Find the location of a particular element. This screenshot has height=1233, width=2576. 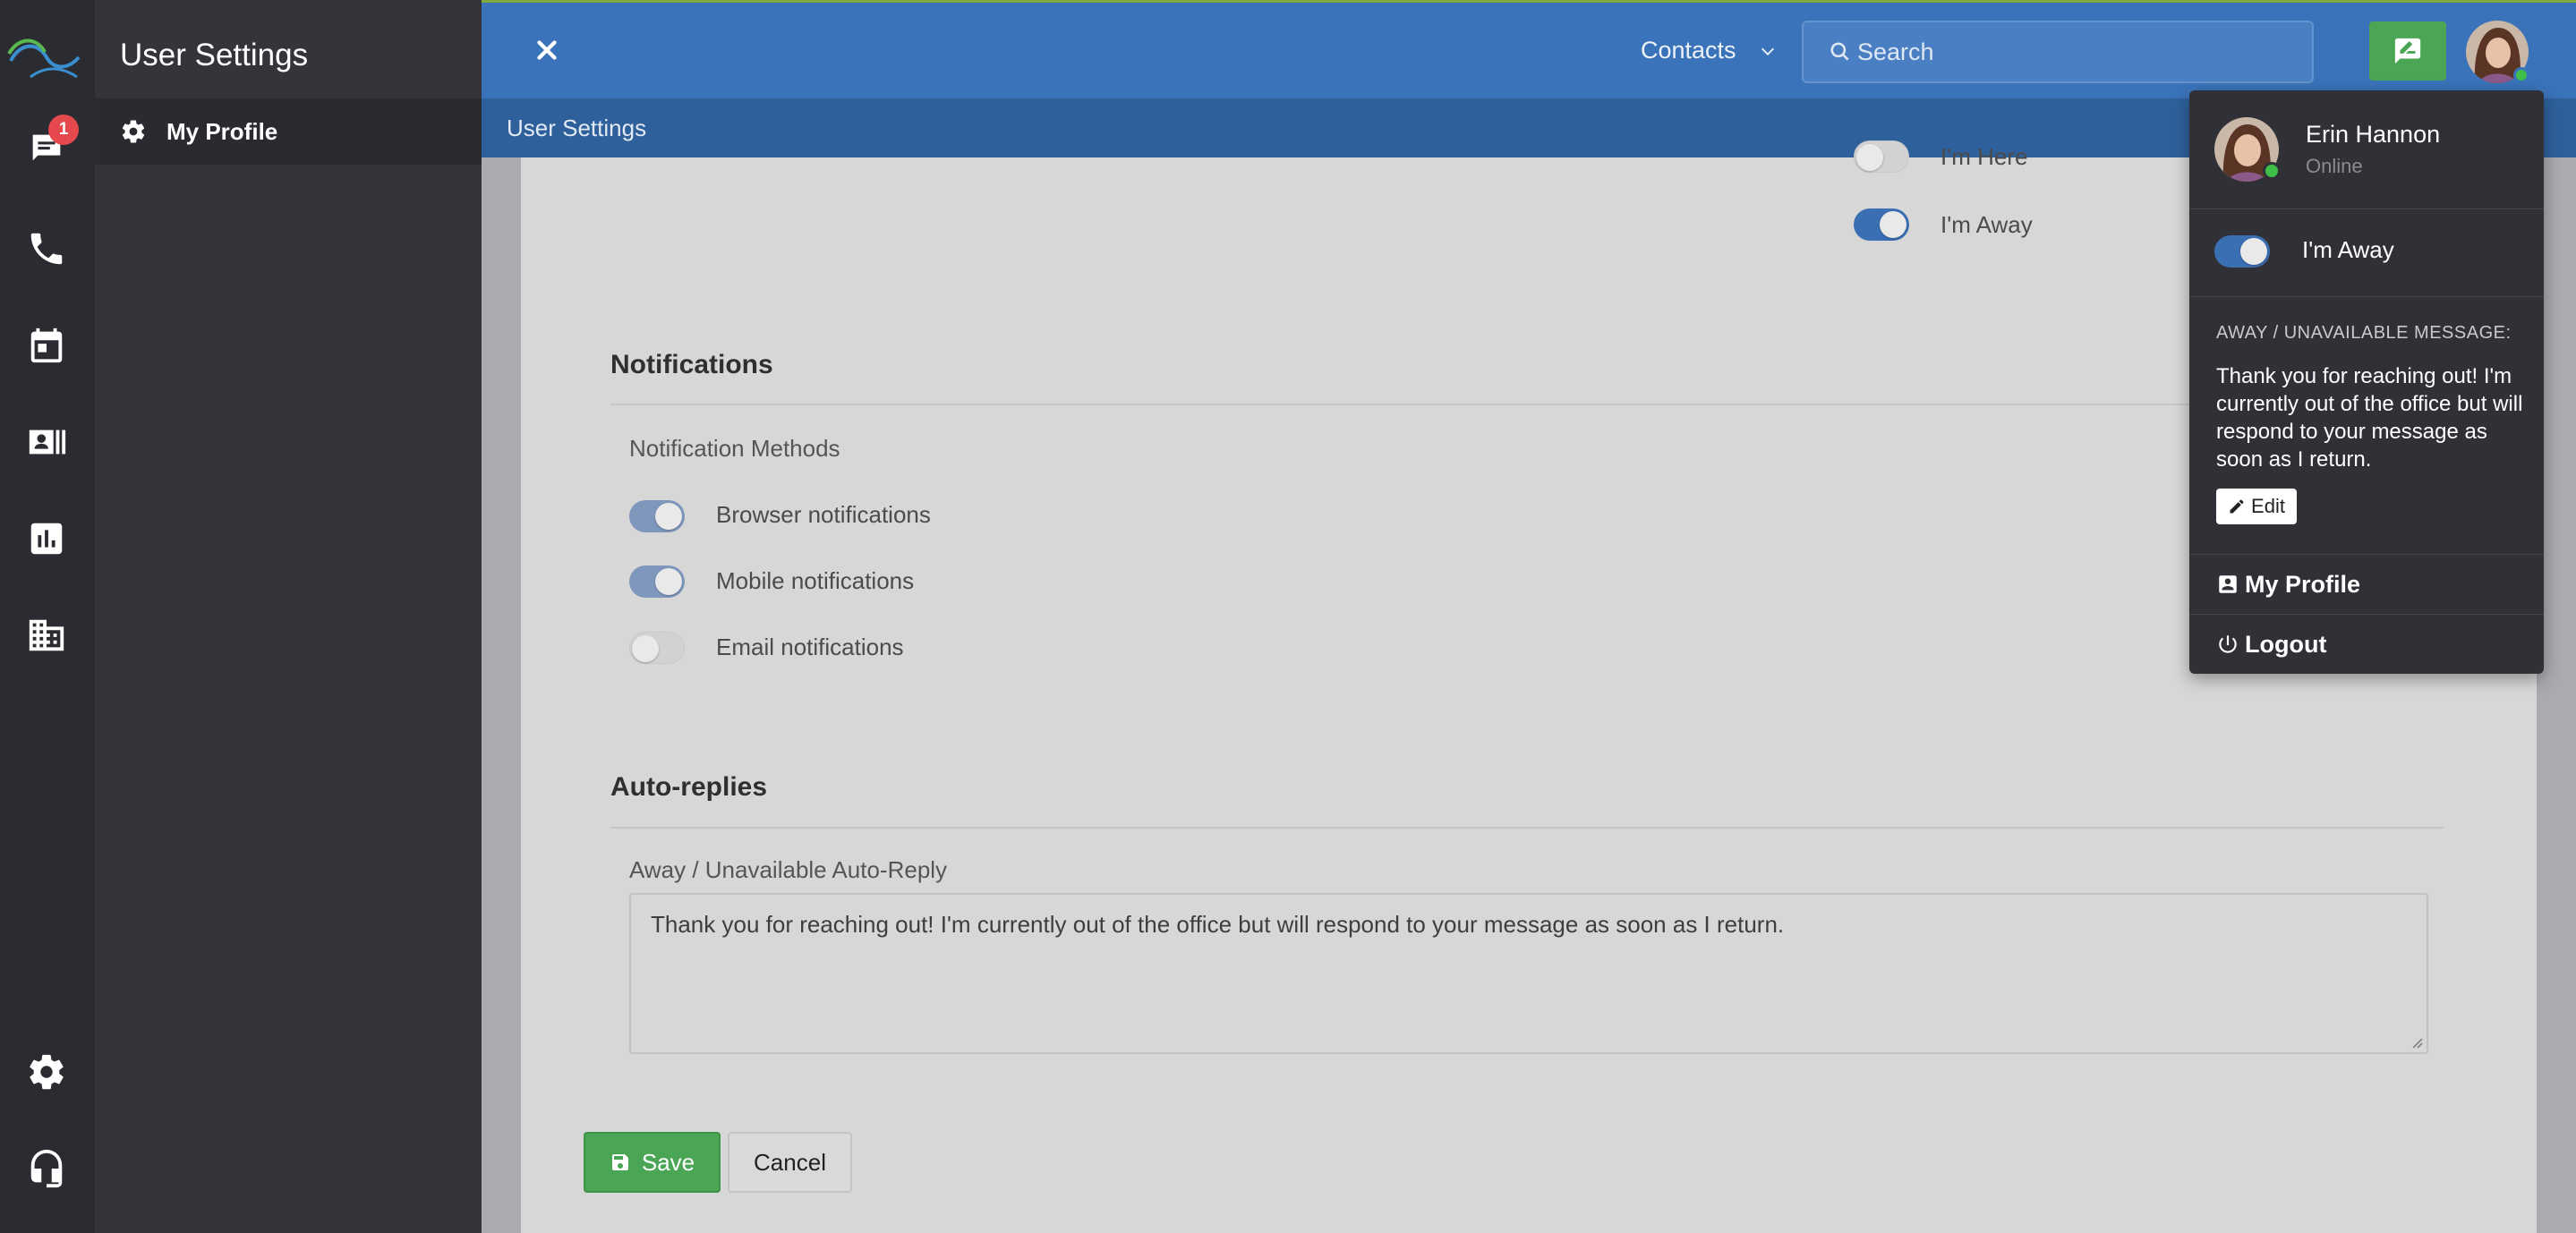

icon-rail: 1 is located at coordinates (47, 616).